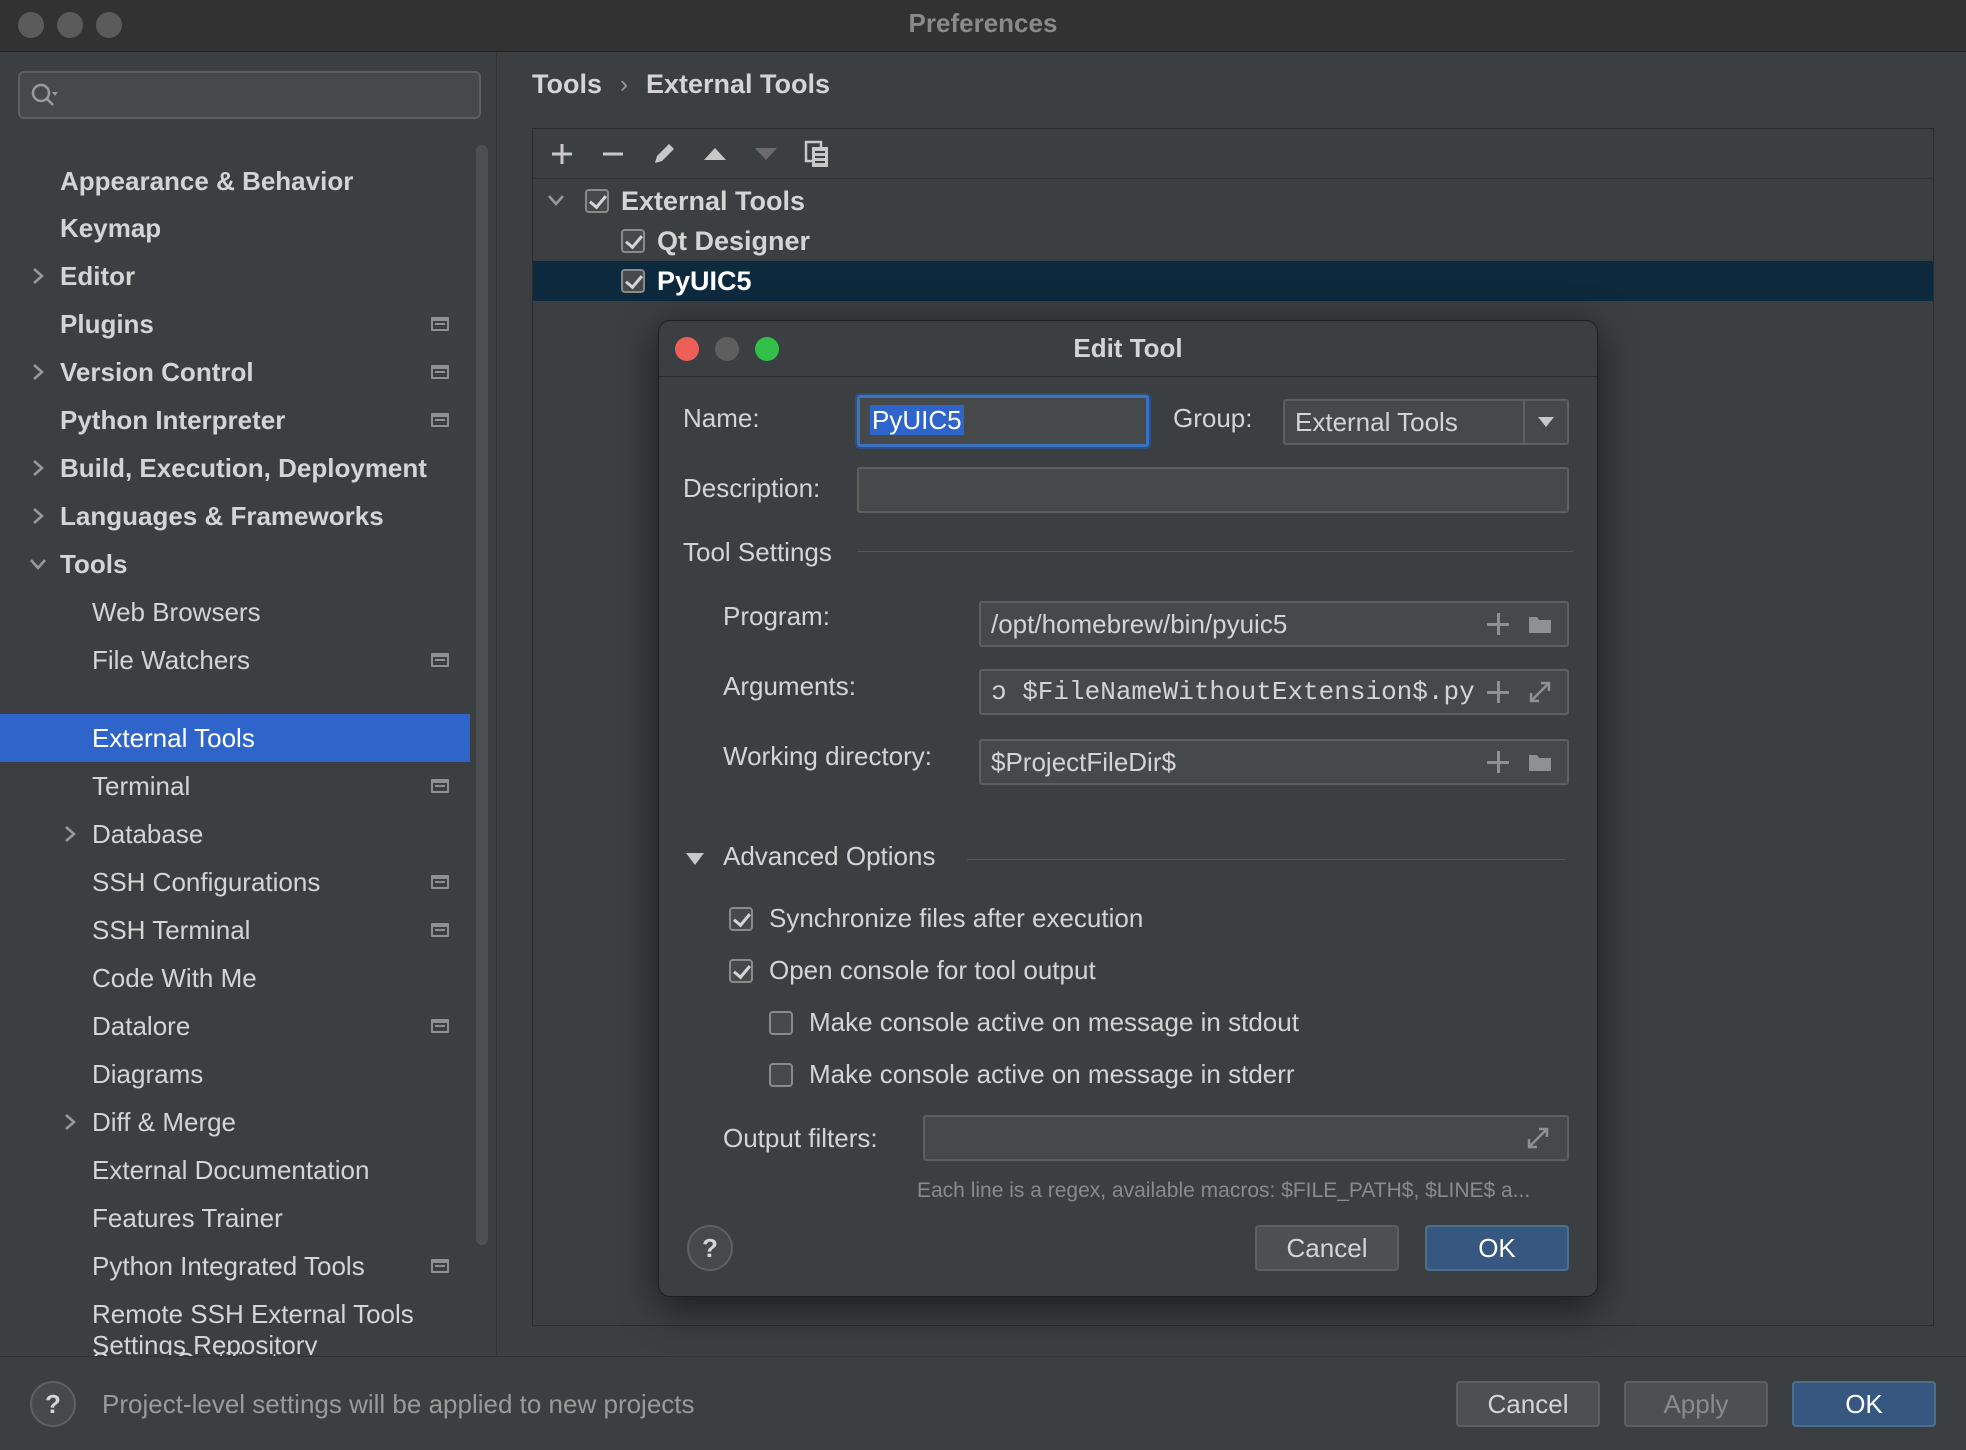  Describe the element at coordinates (766, 154) in the screenshot. I see `move-down-icon` at that location.